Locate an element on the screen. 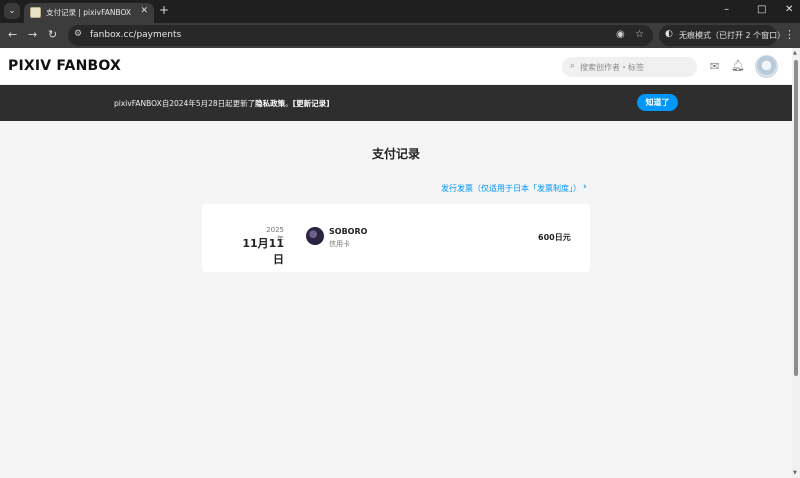 The width and height of the screenshot is (800, 478). maximize-button: □ is located at coordinates (761, 9).